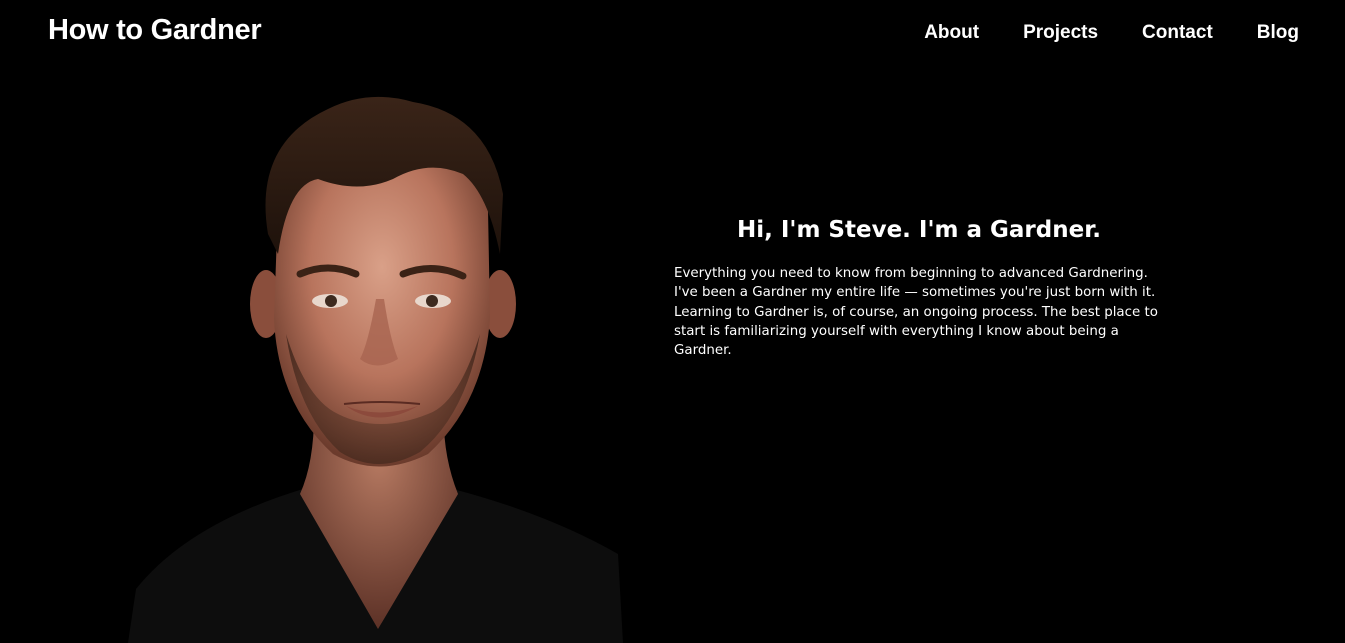 The width and height of the screenshot is (1345, 643). I want to click on nav-link-projects: Projects, so click(1060, 33).